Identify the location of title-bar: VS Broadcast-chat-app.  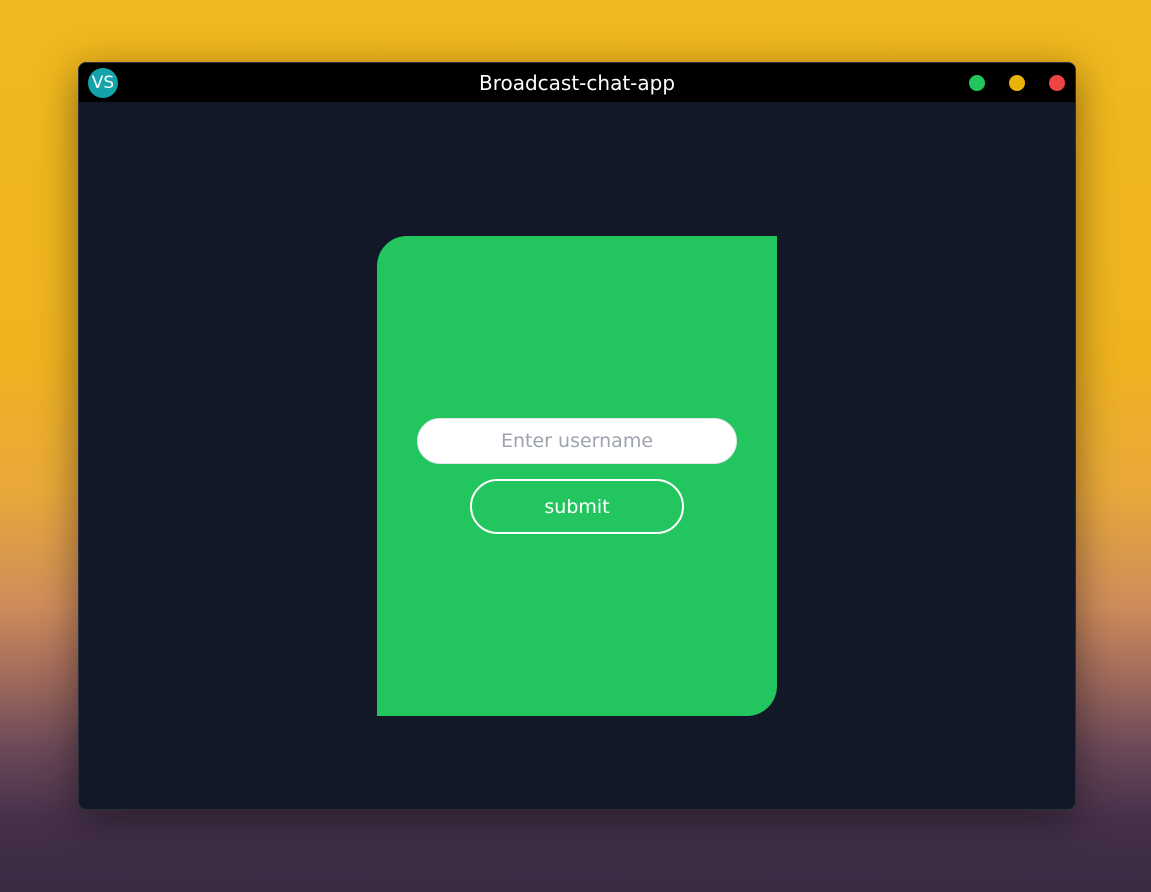
(577, 82).